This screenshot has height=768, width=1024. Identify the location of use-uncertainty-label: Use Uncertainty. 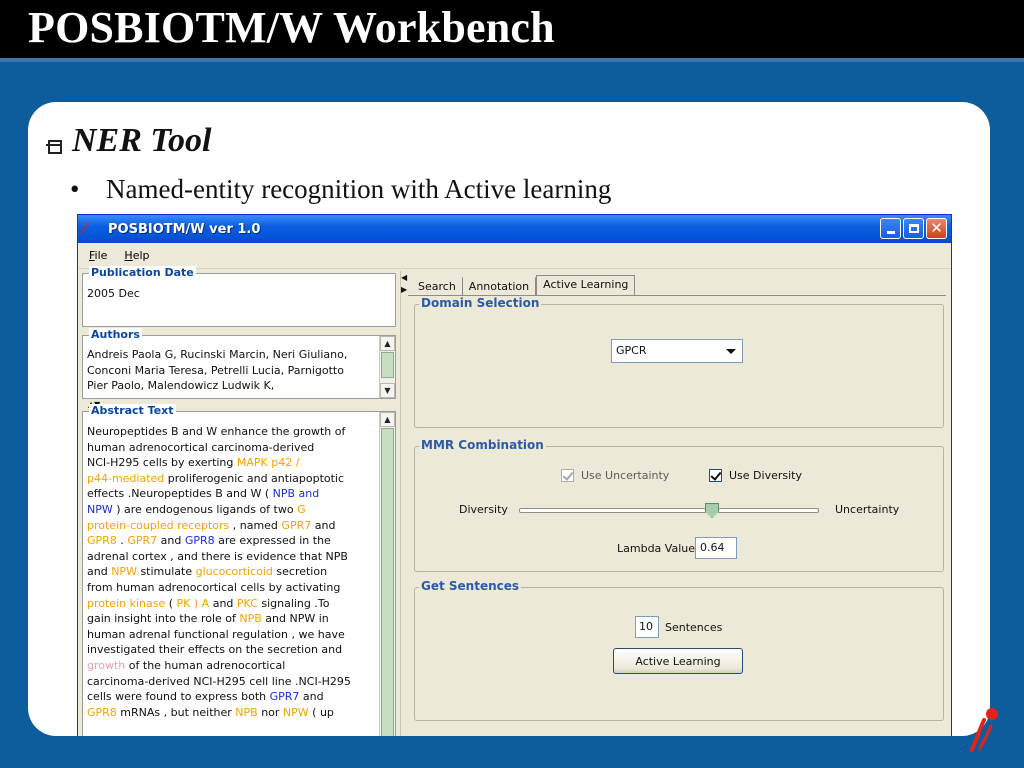
(625, 475).